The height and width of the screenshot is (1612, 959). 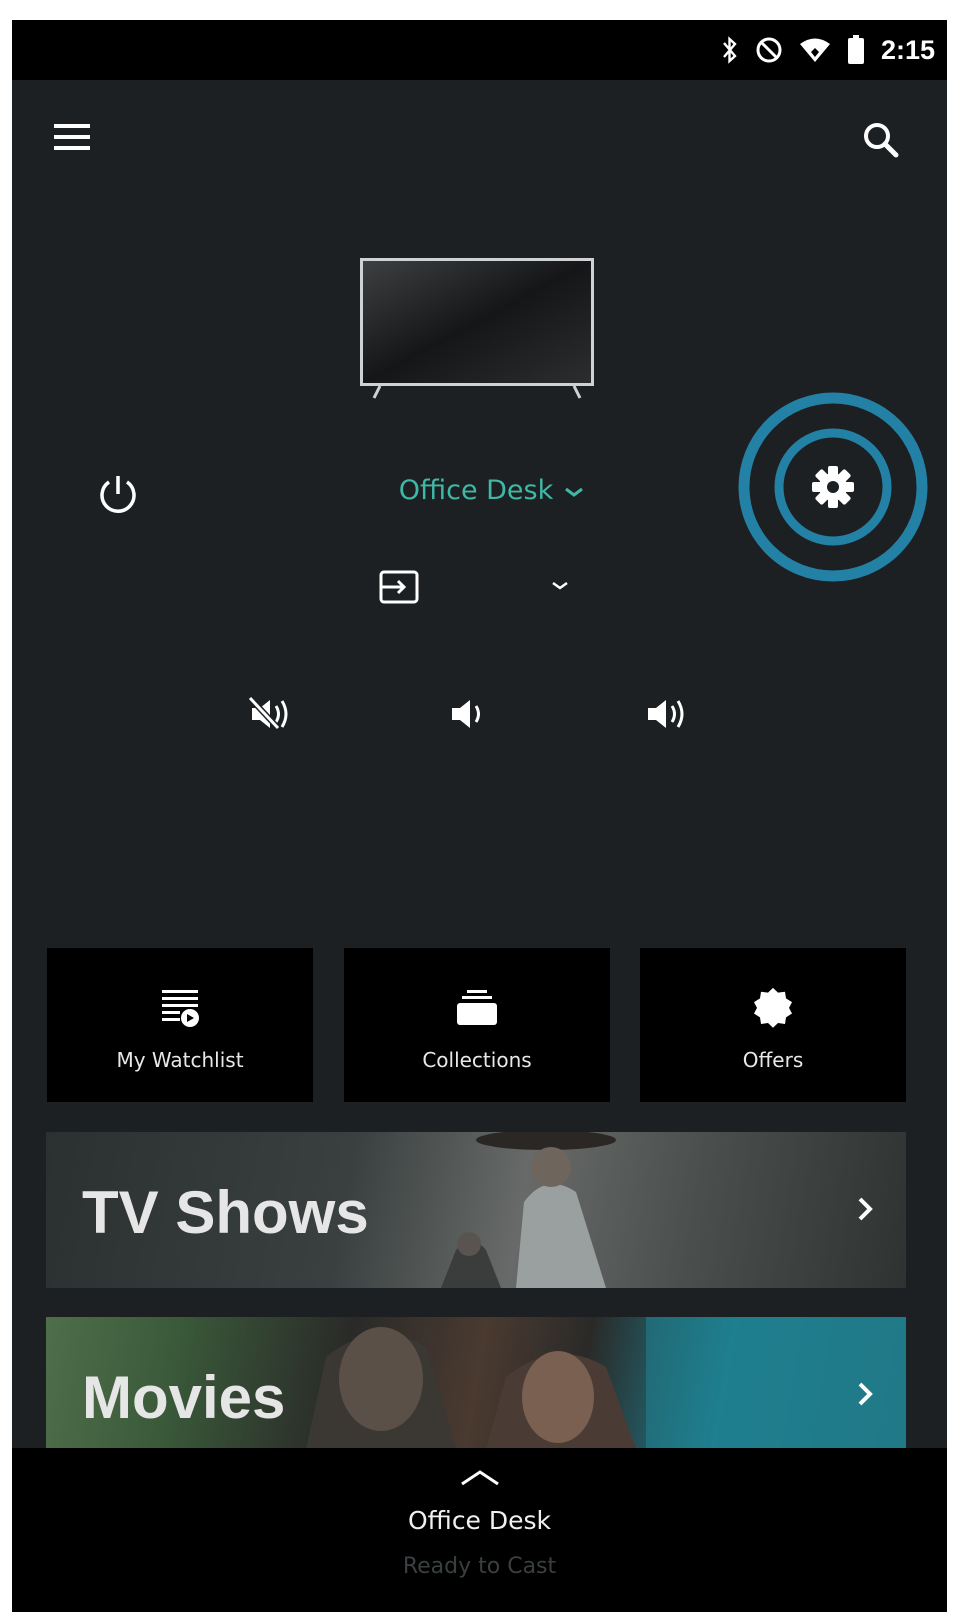 I want to click on power-icon, so click(x=118, y=494).